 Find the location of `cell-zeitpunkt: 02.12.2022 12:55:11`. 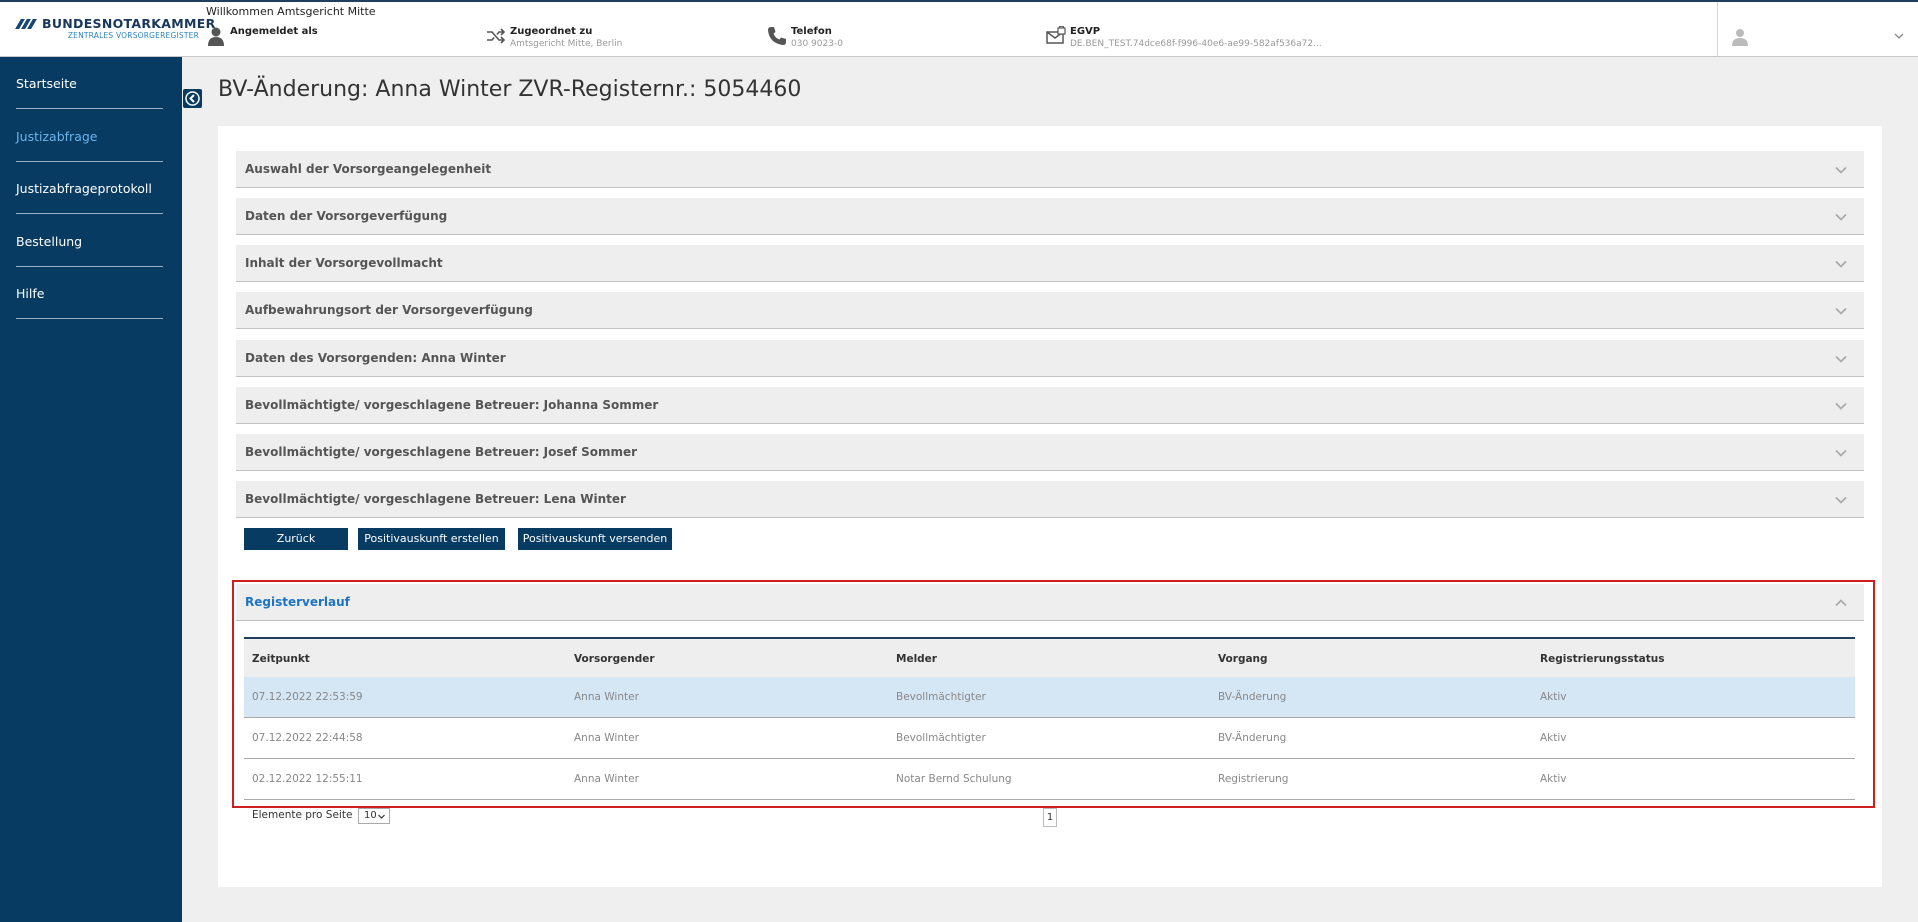

cell-zeitpunkt: 02.12.2022 12:55:11 is located at coordinates (307, 779).